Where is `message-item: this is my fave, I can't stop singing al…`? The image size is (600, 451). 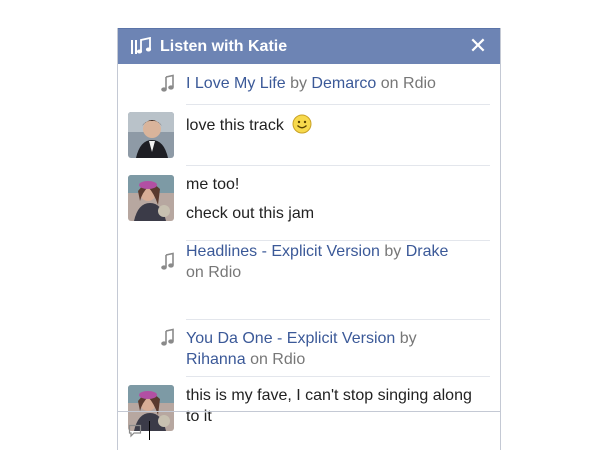 message-item: this is my fave, I can't stop singing al… is located at coordinates (309, 404).